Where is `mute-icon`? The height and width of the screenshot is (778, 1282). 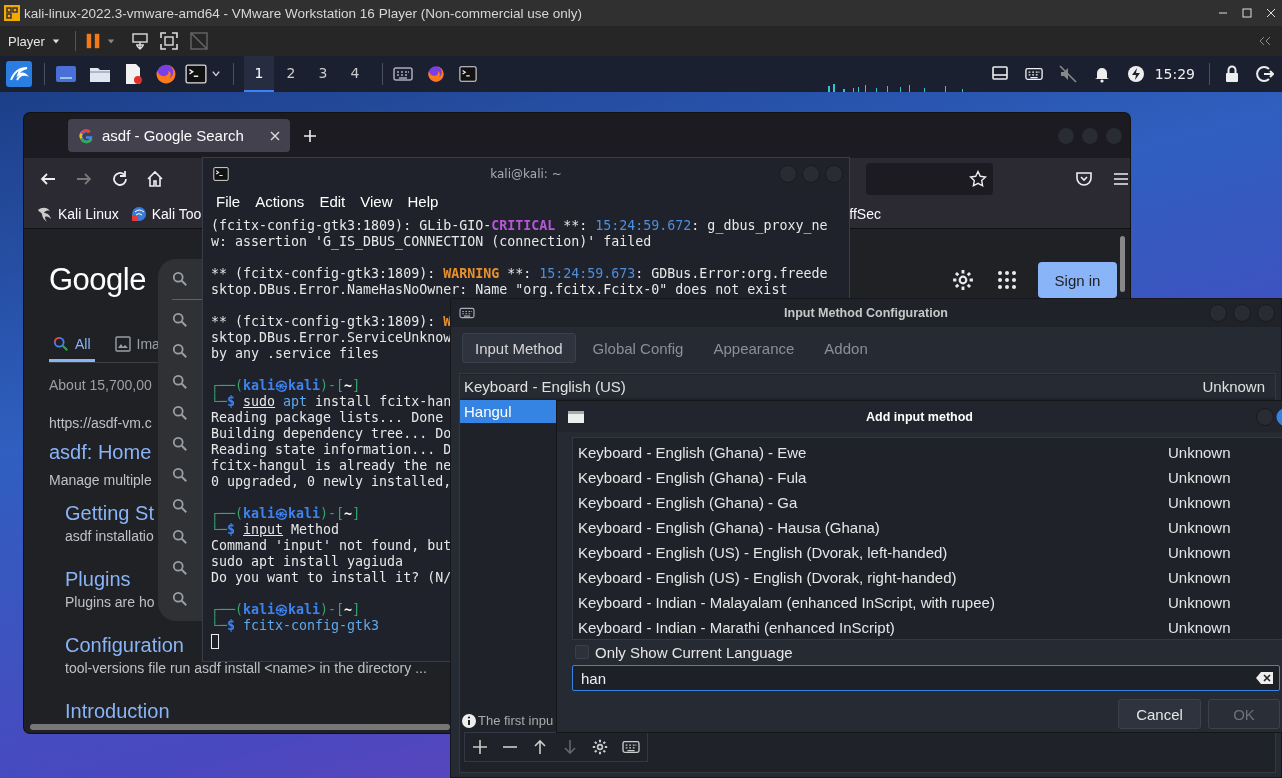 mute-icon is located at coordinates (1067, 74).